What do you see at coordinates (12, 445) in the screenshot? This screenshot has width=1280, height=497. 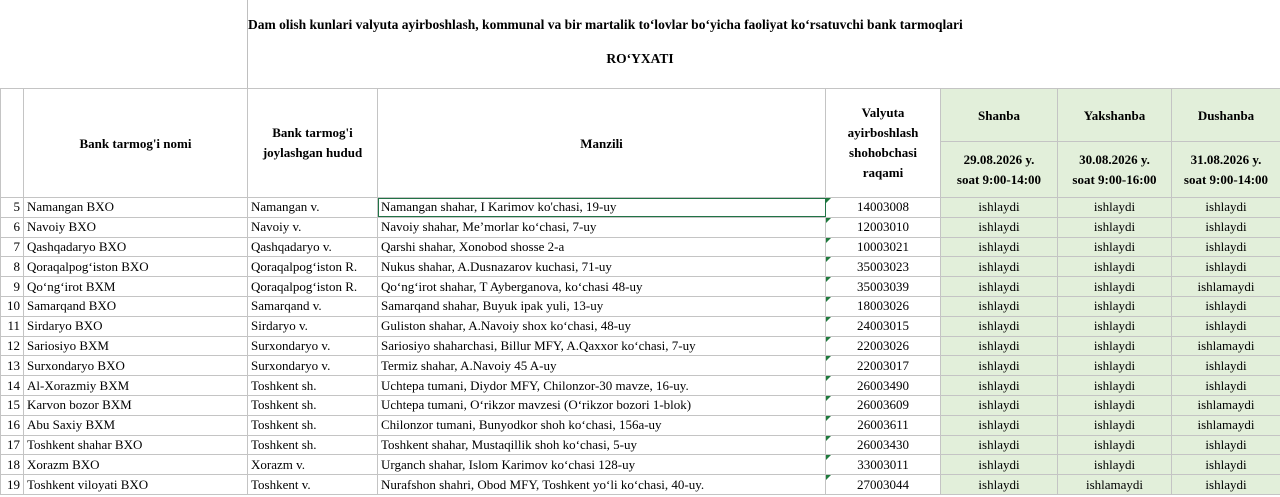 I see `row-number: 17` at bounding box center [12, 445].